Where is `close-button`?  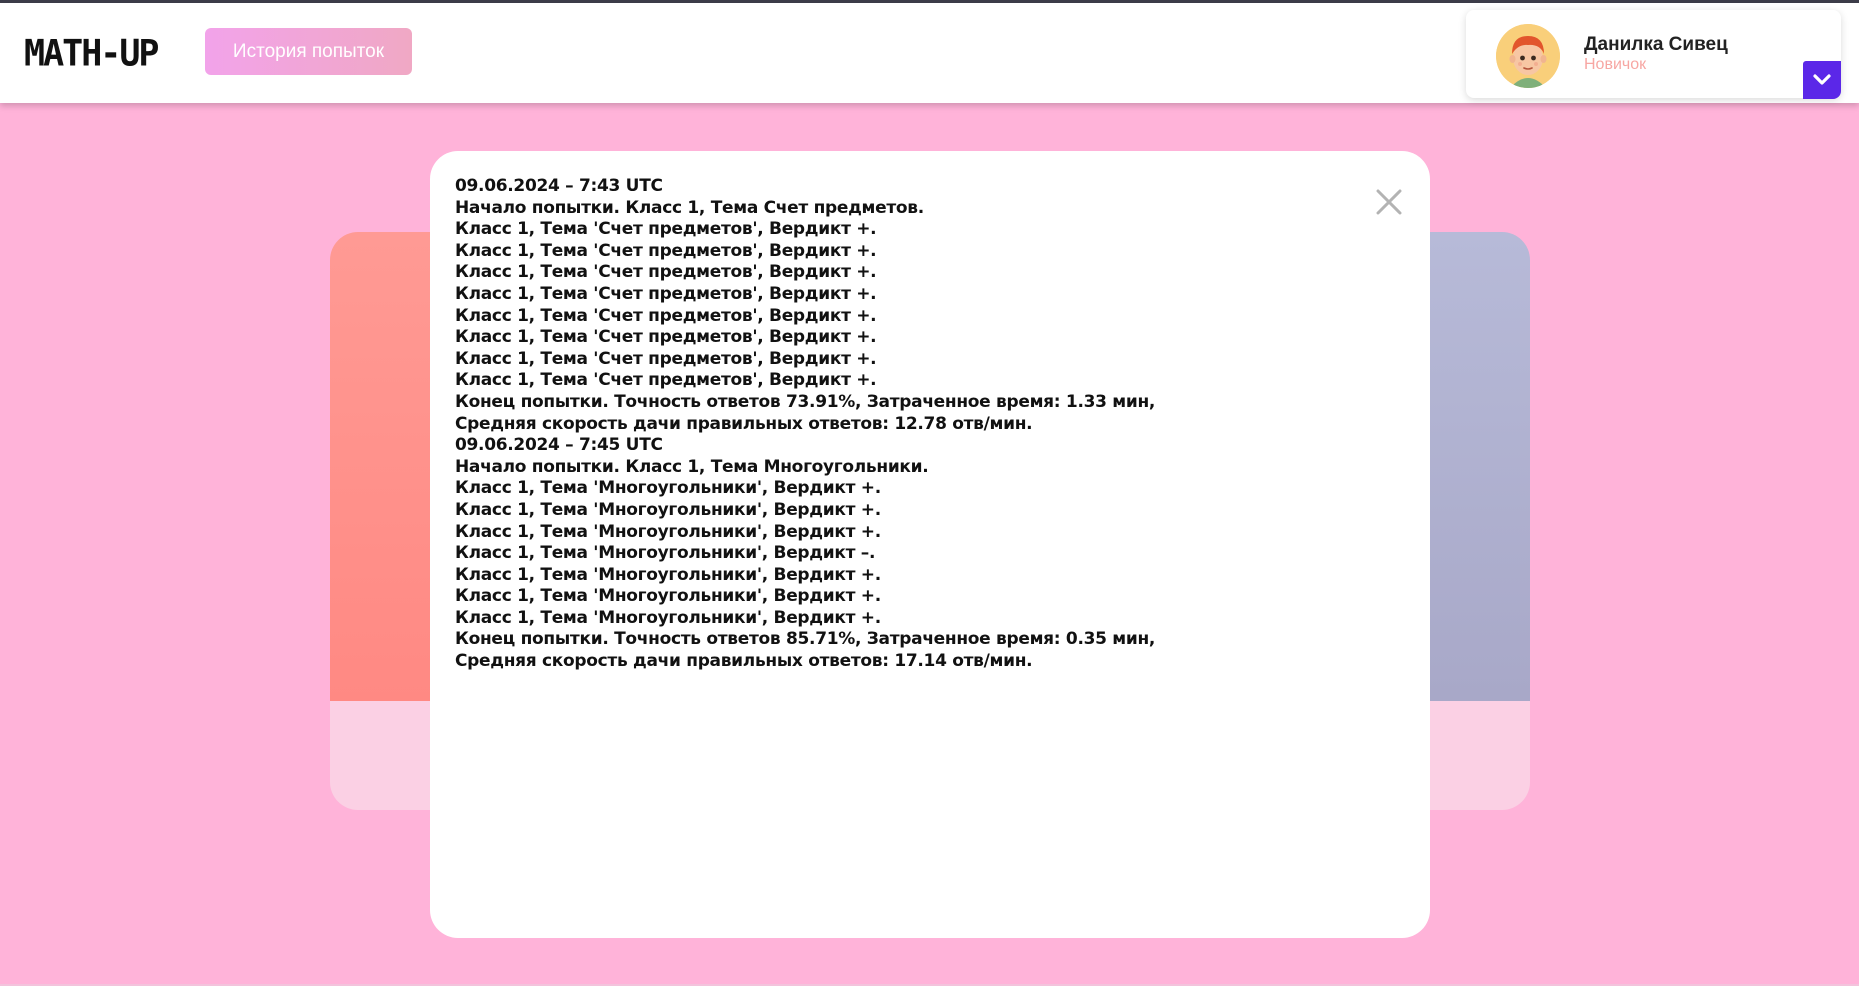 close-button is located at coordinates (1389, 202).